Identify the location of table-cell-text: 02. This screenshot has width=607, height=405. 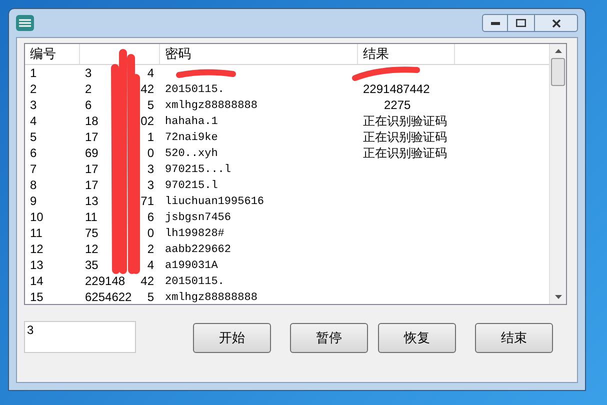
(147, 121).